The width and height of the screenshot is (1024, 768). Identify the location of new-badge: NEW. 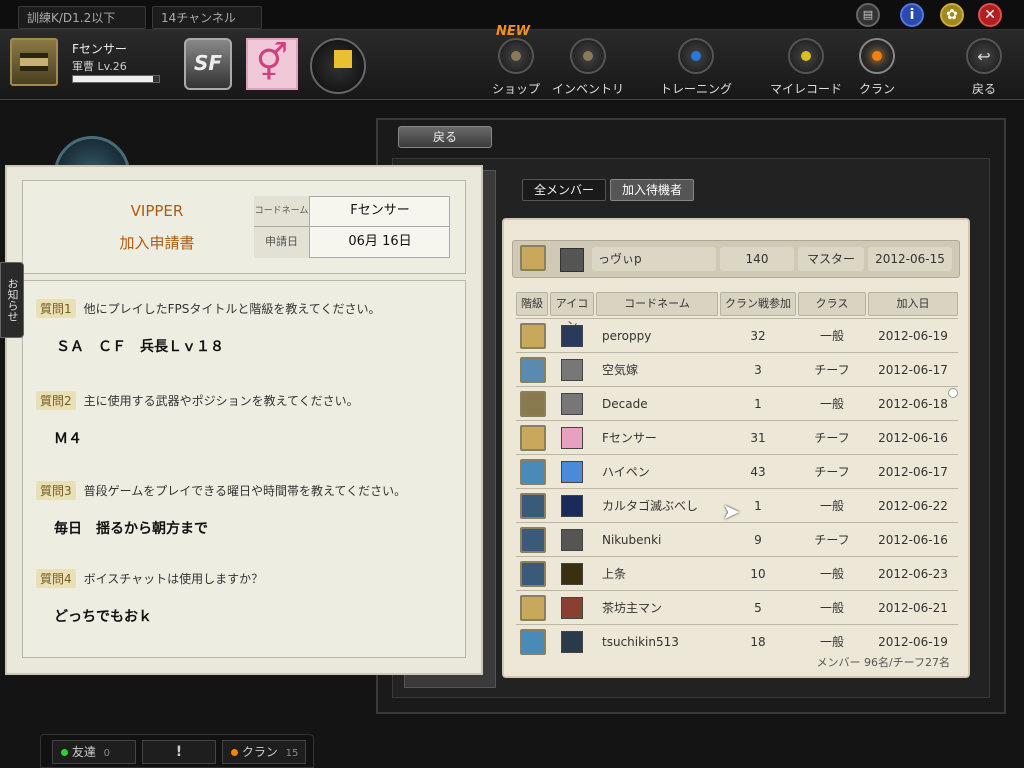
(513, 31).